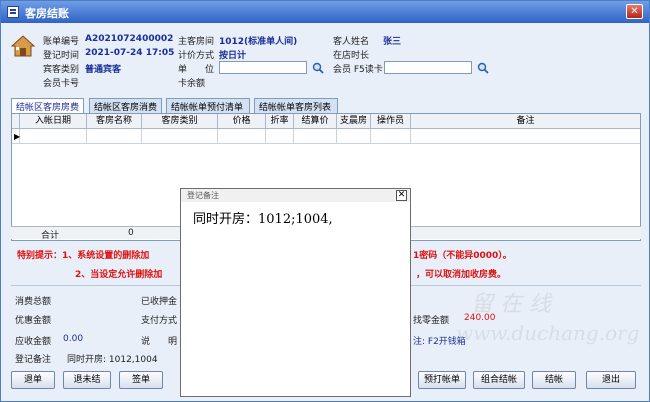  What do you see at coordinates (130, 53) in the screenshot?
I see `reg-time-value: 2021-07-24 17:05` at bounding box center [130, 53].